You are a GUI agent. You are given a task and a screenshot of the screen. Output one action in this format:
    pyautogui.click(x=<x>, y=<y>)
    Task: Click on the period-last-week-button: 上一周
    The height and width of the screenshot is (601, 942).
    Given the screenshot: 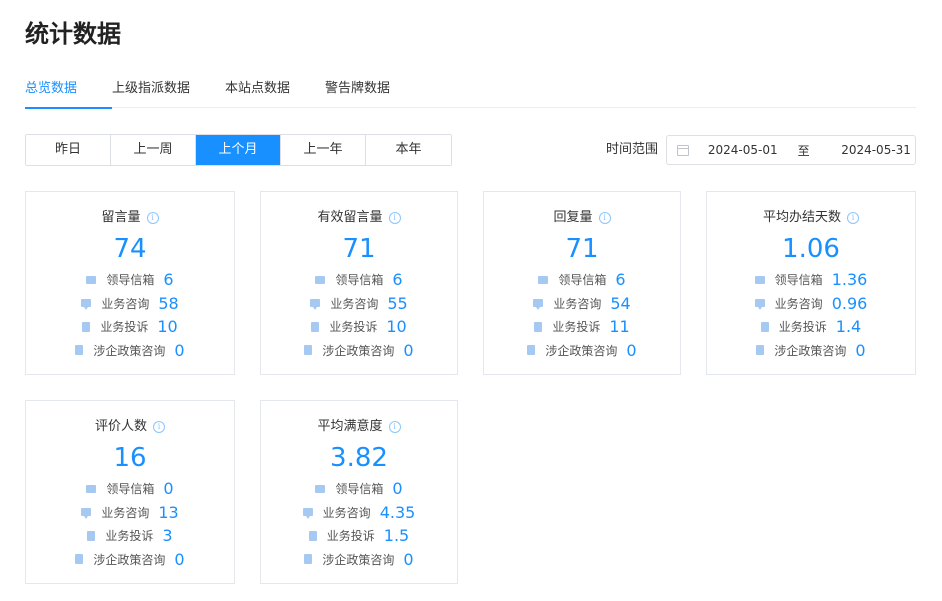 What is the action you would take?
    pyautogui.click(x=153, y=150)
    